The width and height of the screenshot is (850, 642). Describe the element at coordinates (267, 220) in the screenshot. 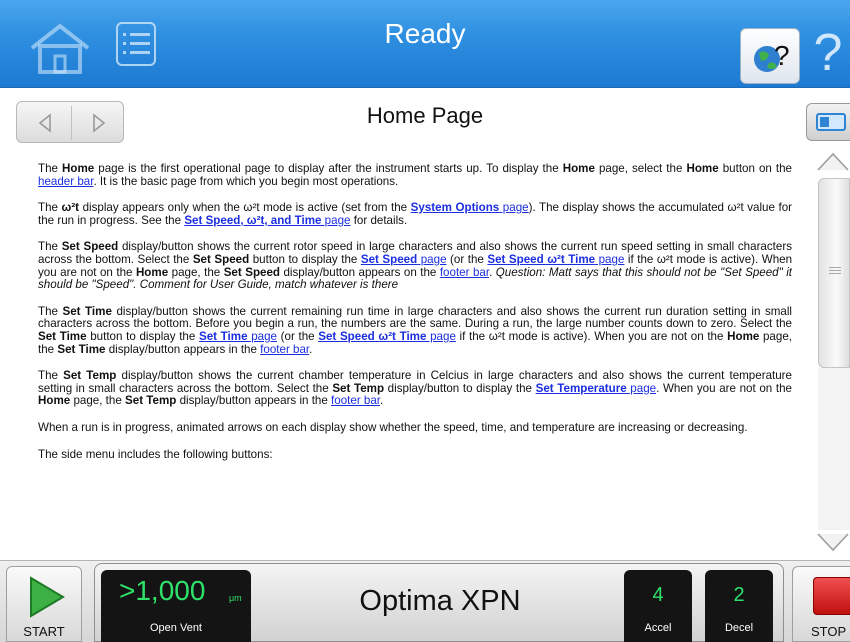

I see `set-speed-omega-time-link: Set Speed, ω²t, and Time page` at that location.